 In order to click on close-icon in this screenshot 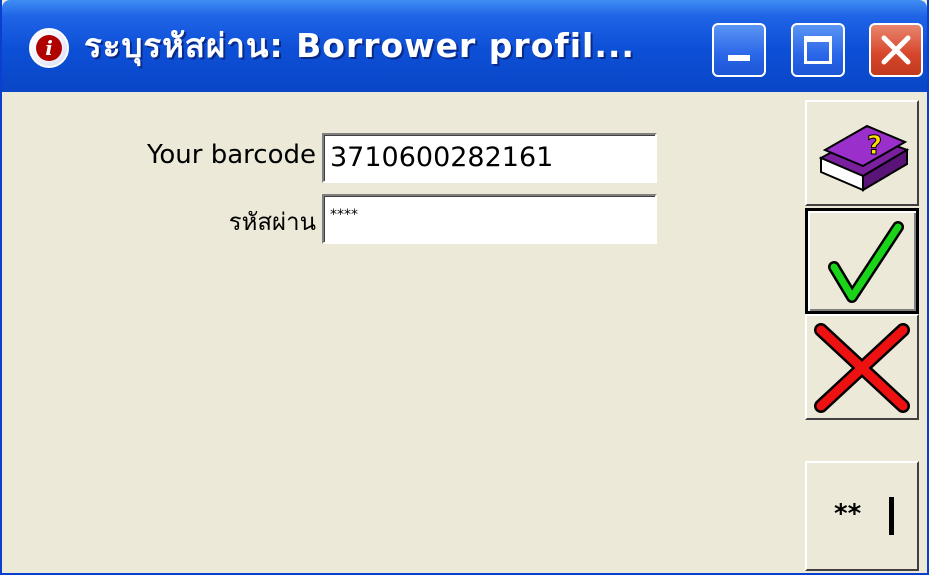, I will do `click(896, 50)`.